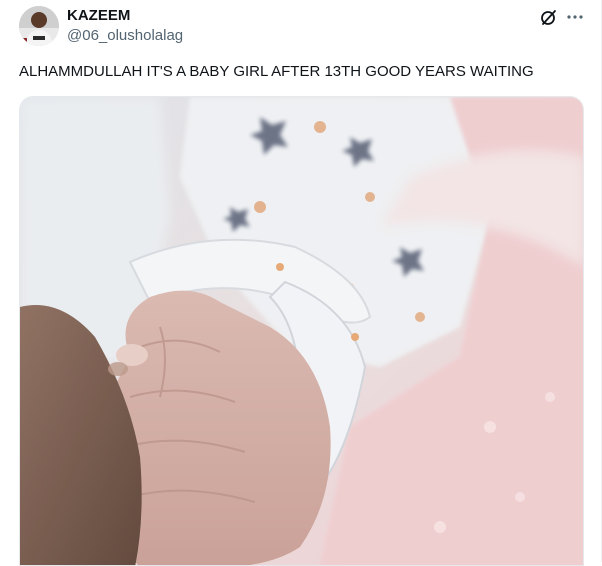 This screenshot has height=566, width=602. What do you see at coordinates (98, 16) in the screenshot?
I see `author-name: KAZEEM` at bounding box center [98, 16].